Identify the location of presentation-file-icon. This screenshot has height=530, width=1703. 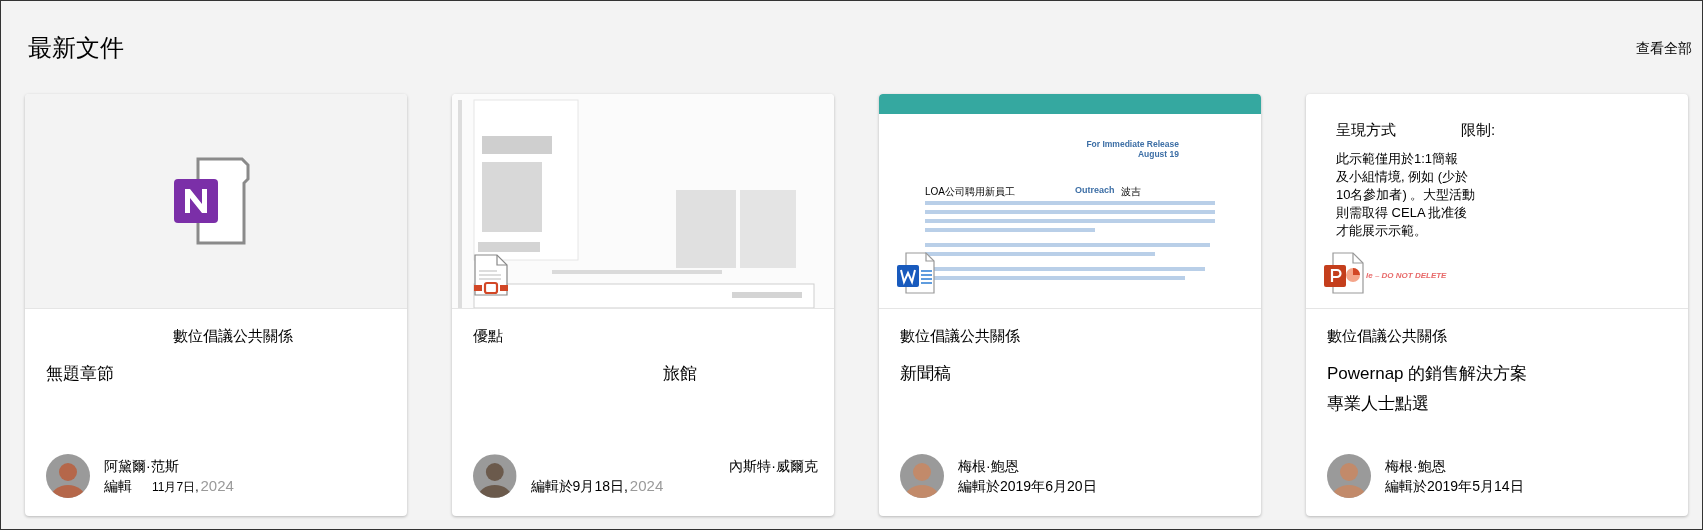
(1344, 273).